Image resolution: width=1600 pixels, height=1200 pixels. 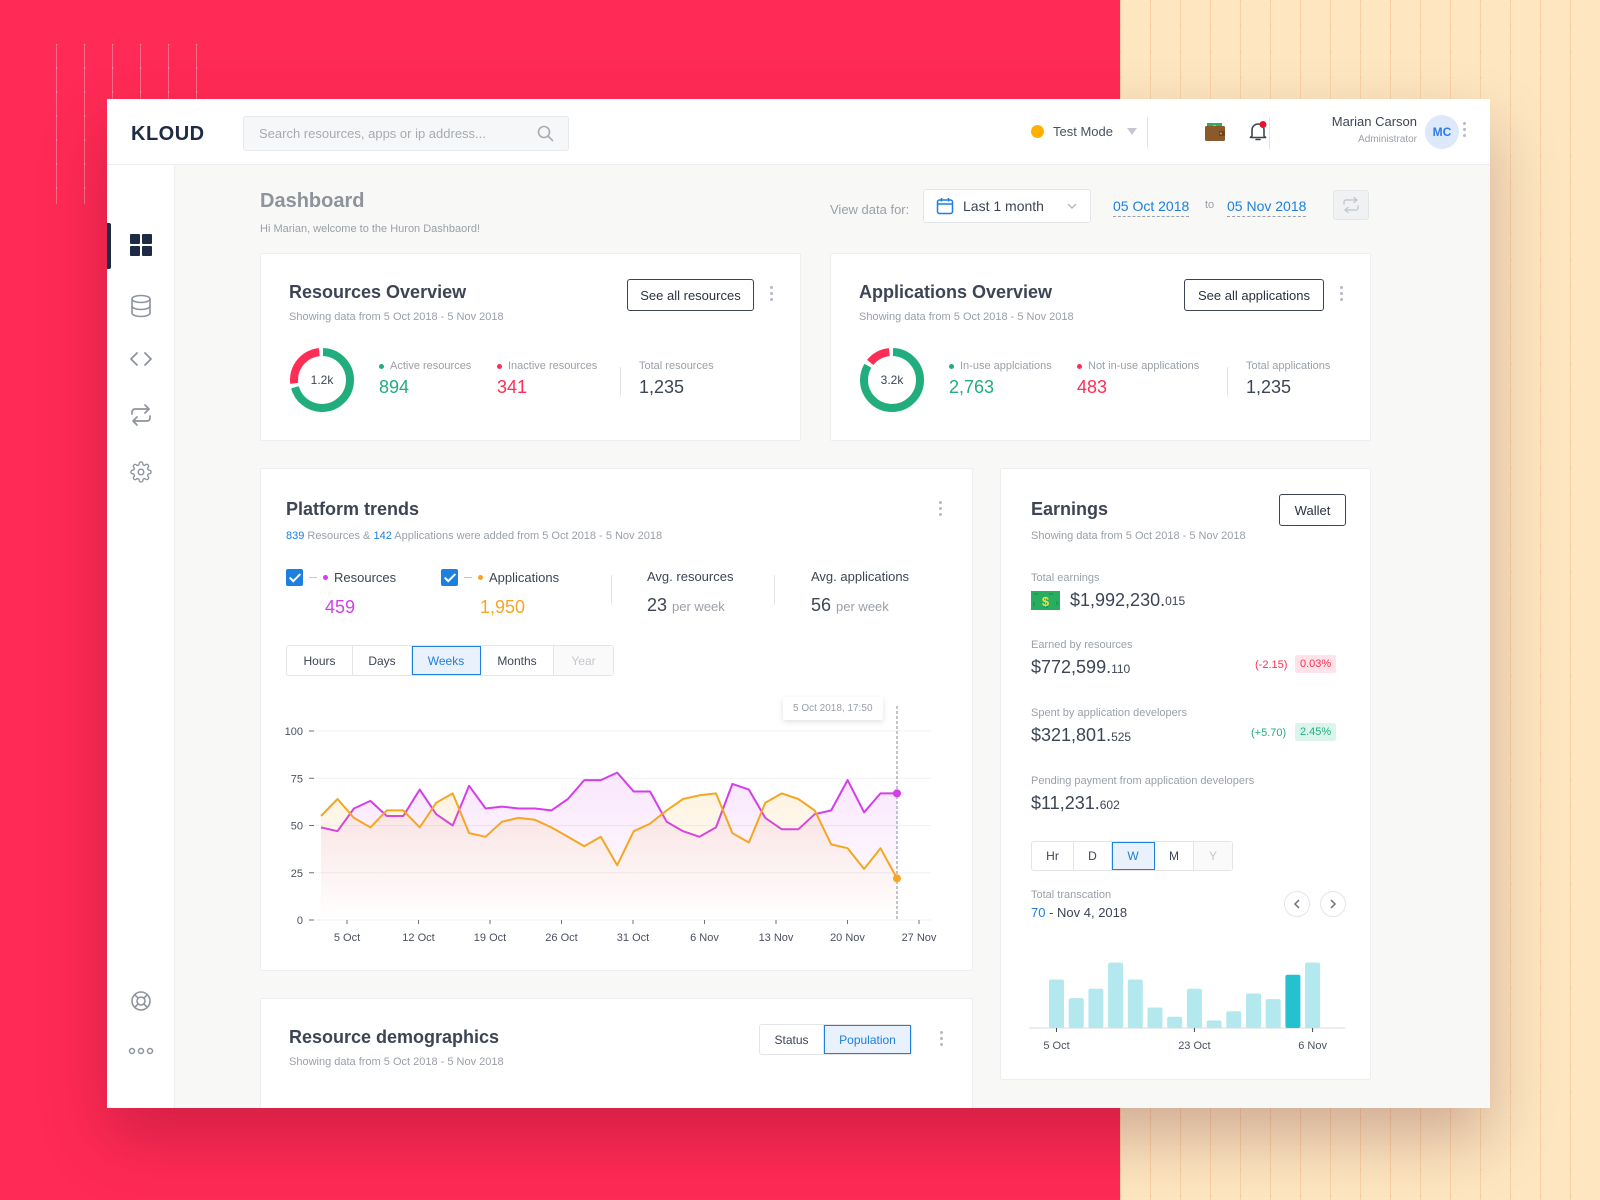 I want to click on period-weeks: Weeks, so click(x=446, y=660).